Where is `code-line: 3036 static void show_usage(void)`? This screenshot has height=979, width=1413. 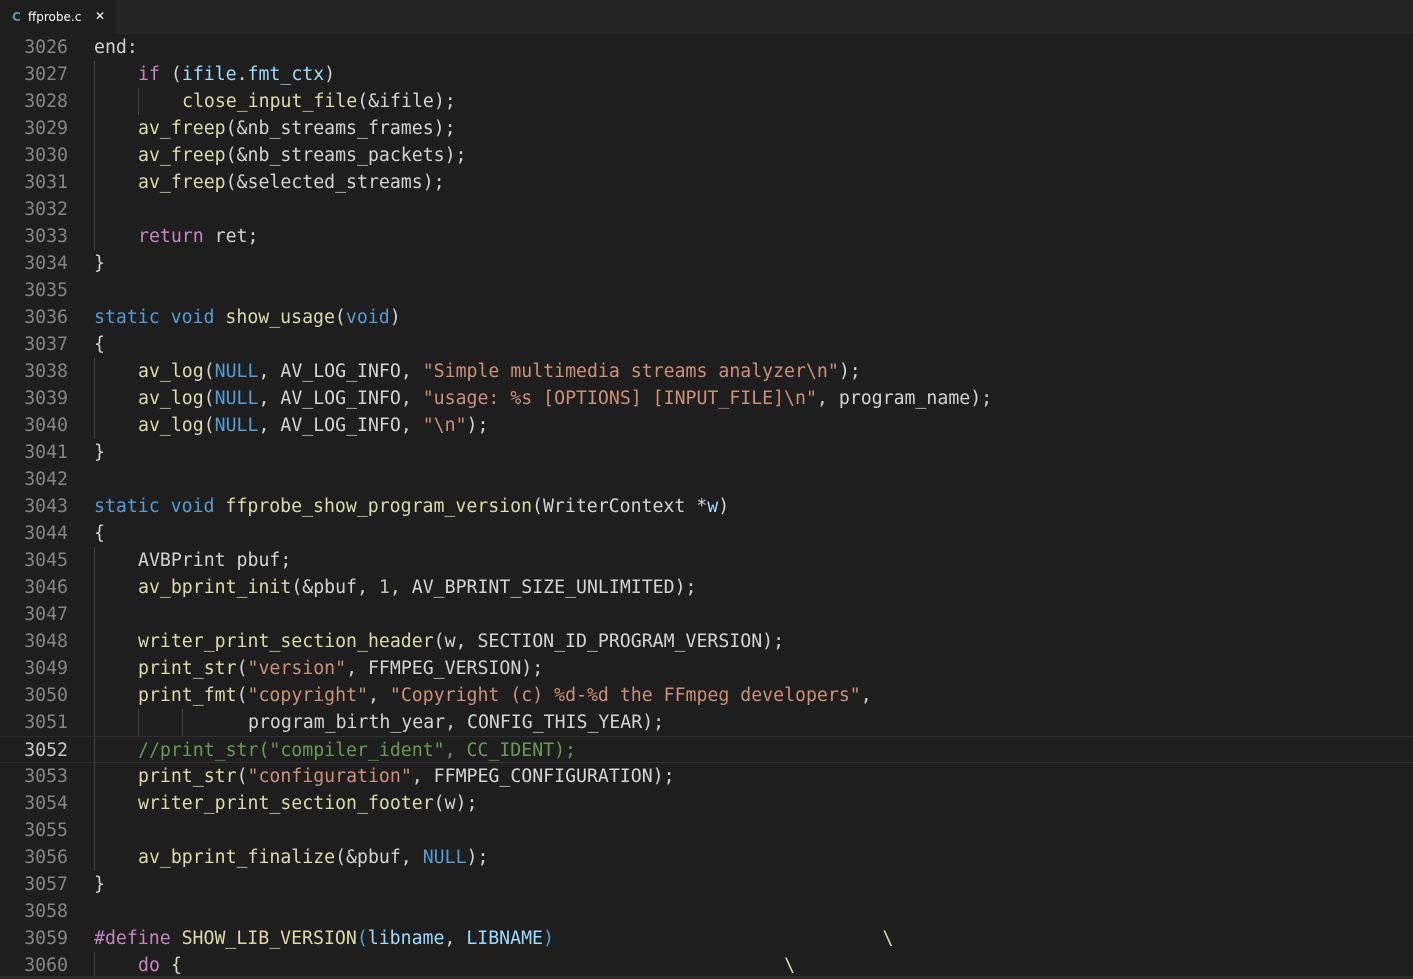
code-line: 3036 static void show_usage(void) is located at coordinates (706, 317).